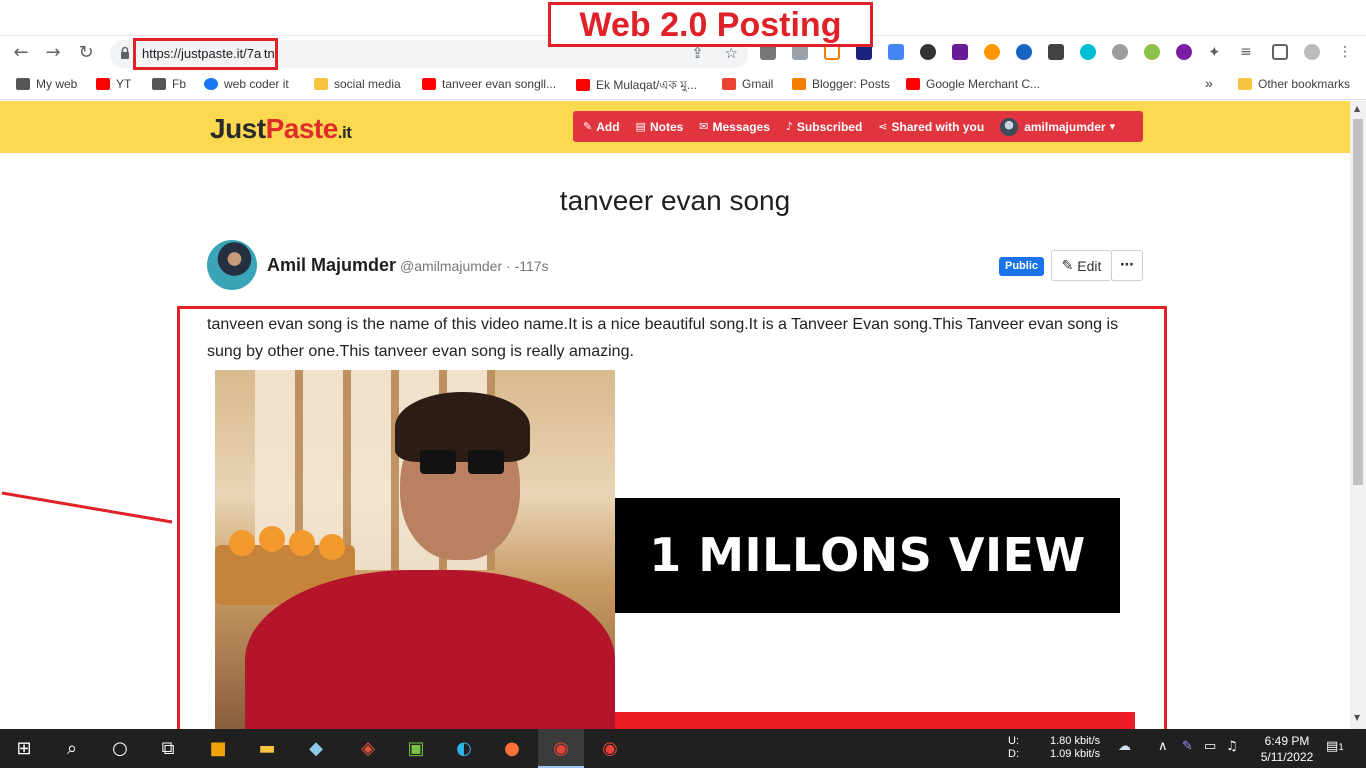  Describe the element at coordinates (1120, 52) in the screenshot. I see `globe-icon` at that location.